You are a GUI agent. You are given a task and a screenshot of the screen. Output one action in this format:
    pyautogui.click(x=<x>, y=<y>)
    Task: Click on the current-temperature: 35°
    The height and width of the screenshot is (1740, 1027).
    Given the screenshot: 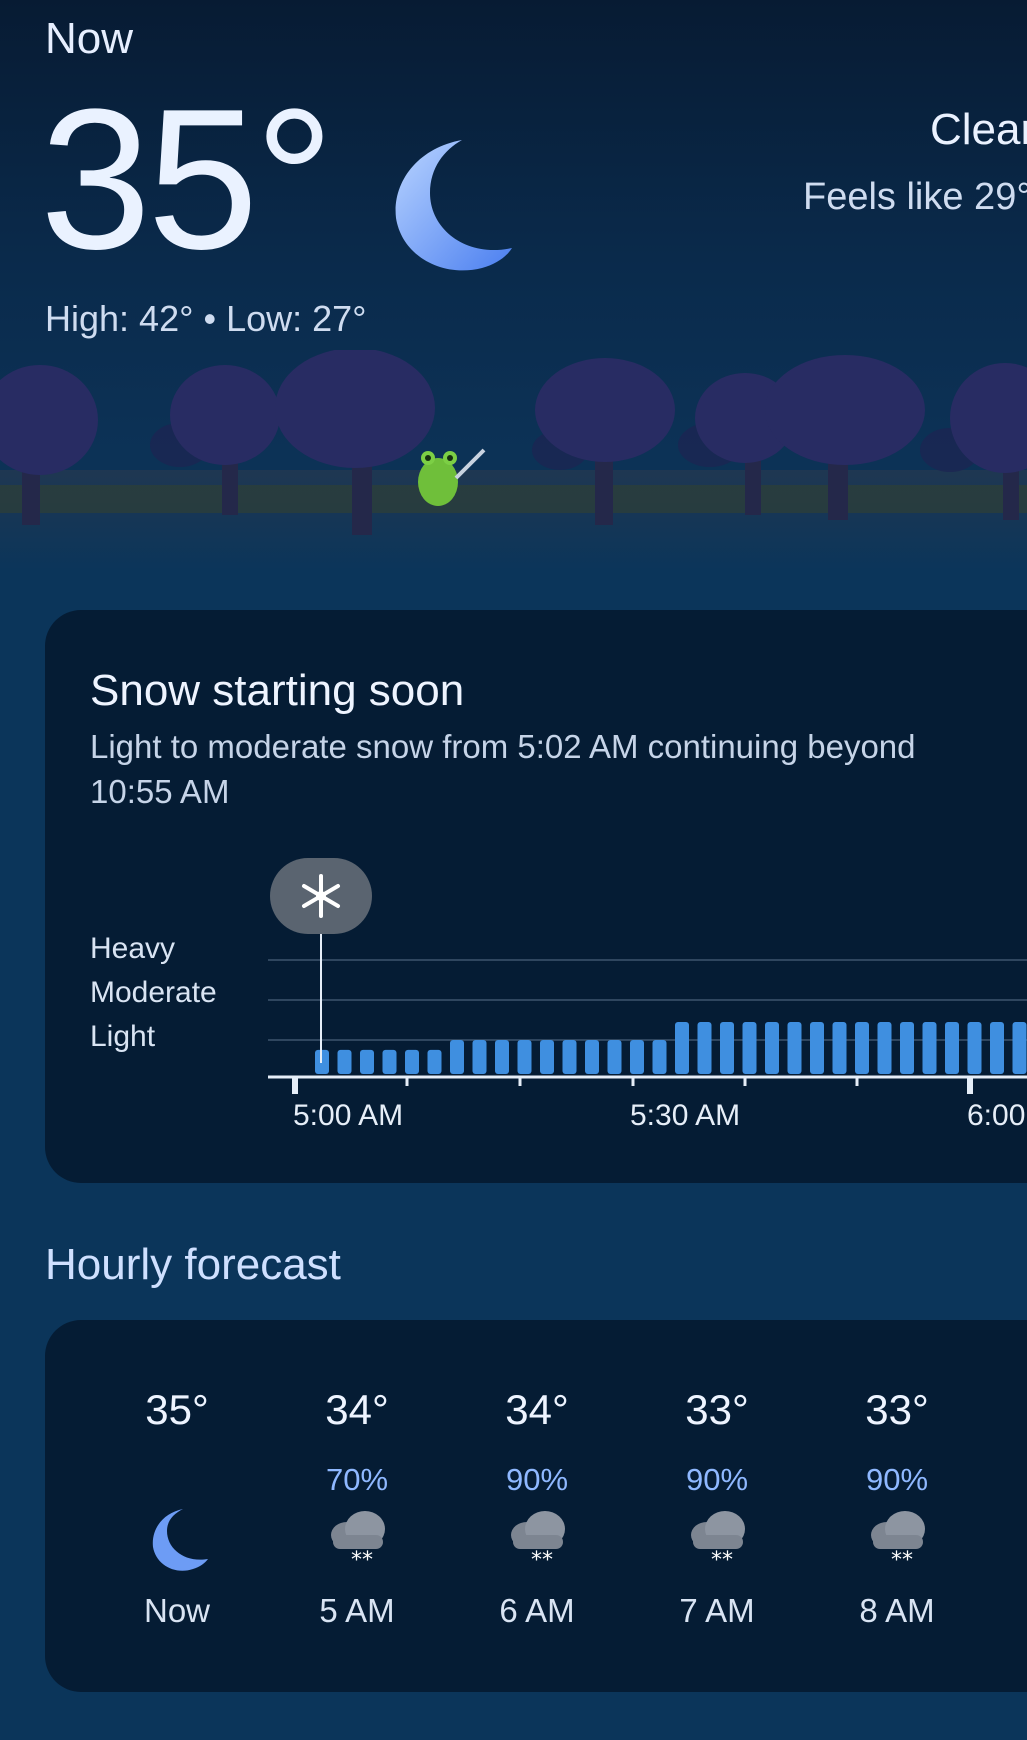 What is the action you would take?
    pyautogui.click(x=187, y=179)
    